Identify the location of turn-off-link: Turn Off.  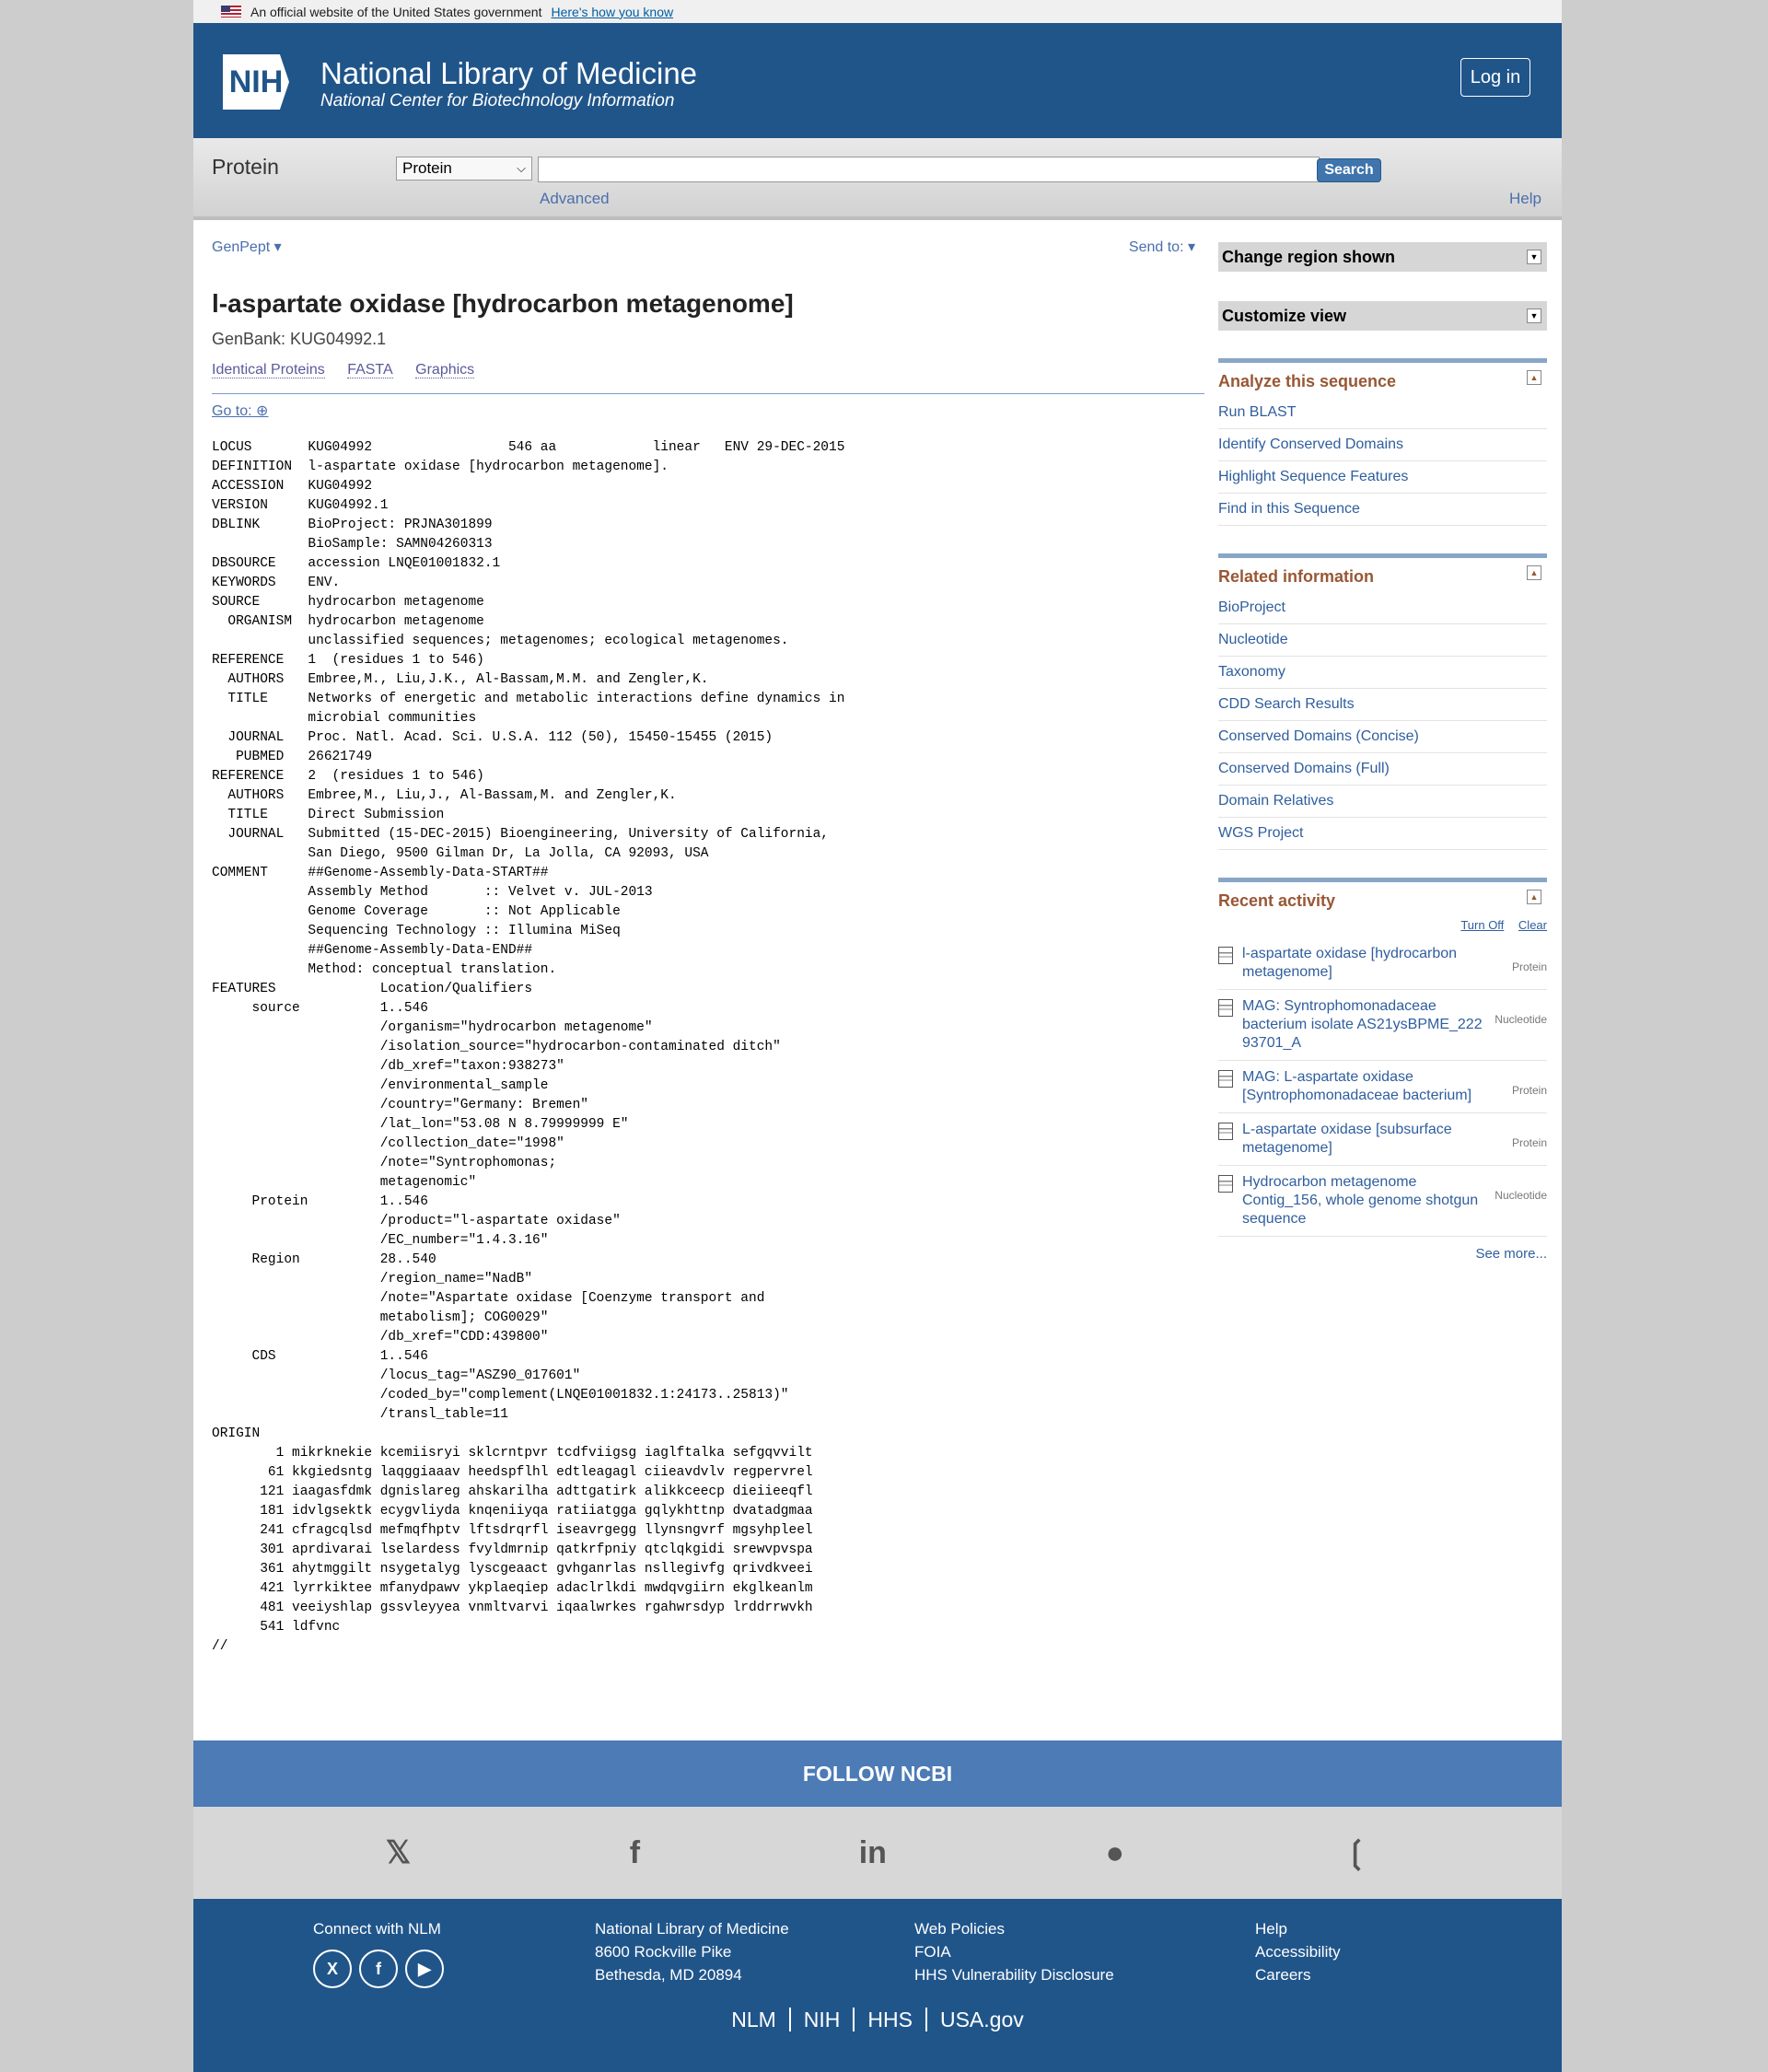
(1482, 925).